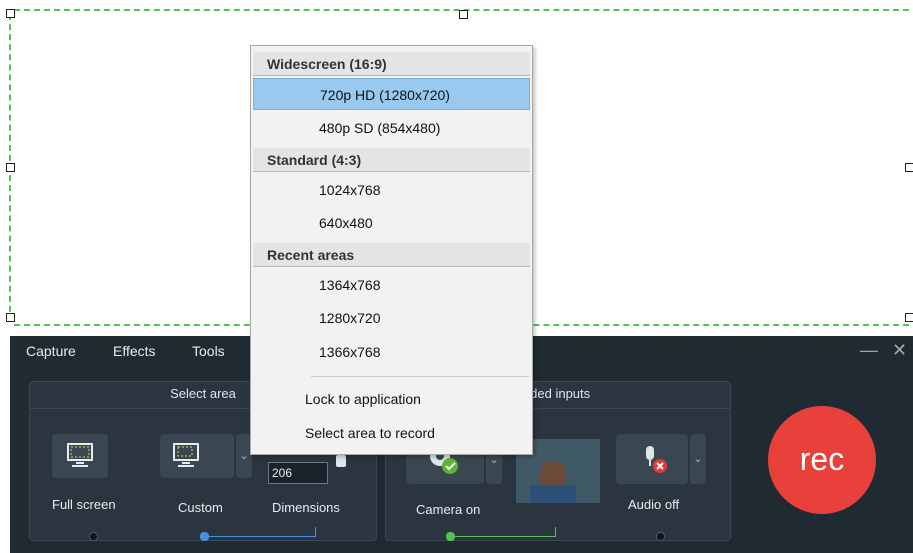 This screenshot has width=913, height=553. I want to click on audio-dropdown-button: ⌄, so click(698, 459).